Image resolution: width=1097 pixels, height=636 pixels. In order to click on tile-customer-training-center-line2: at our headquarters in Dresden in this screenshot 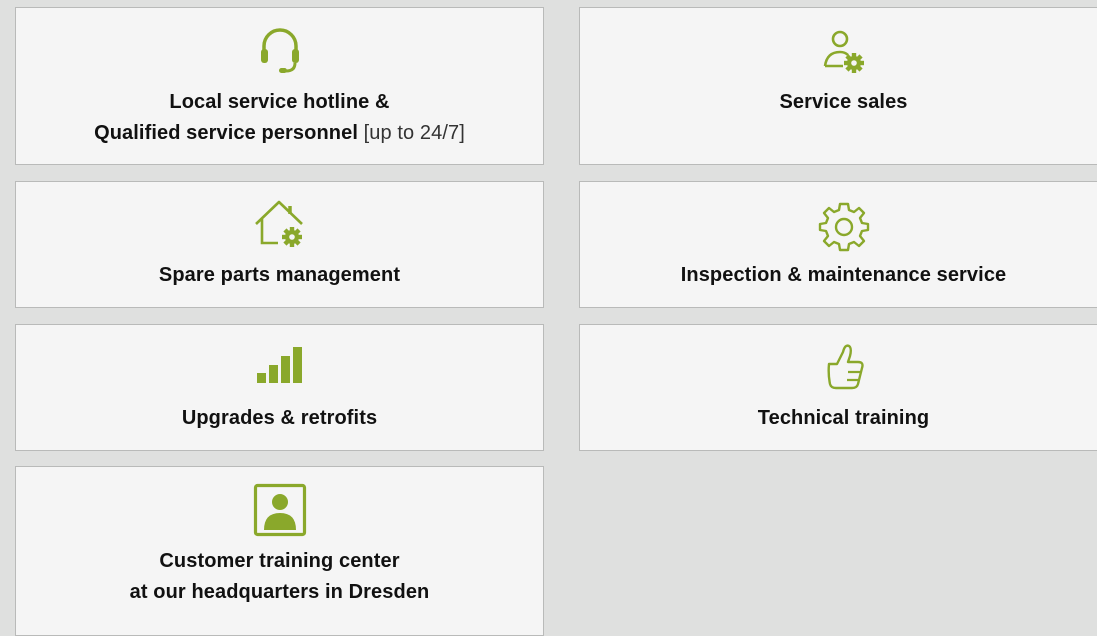, I will do `click(279, 592)`.